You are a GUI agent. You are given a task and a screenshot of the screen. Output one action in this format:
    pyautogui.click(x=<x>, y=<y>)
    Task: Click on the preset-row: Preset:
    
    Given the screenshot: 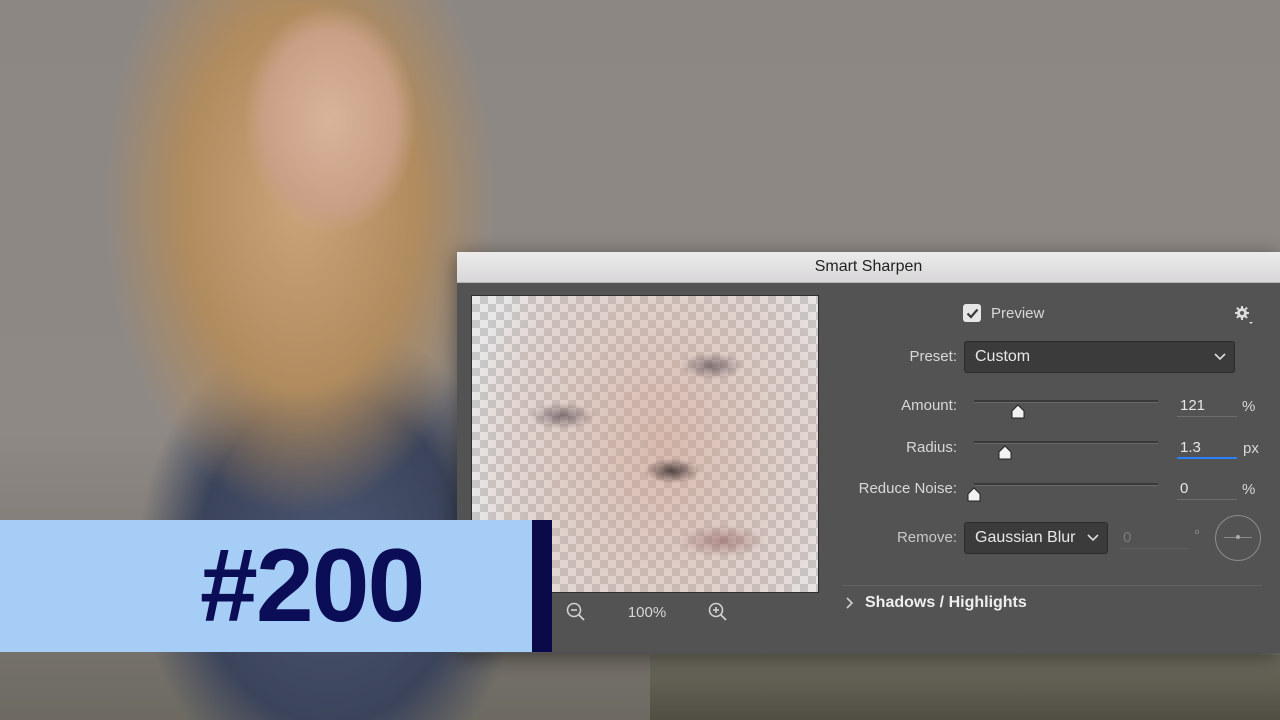 What is the action you would take?
    pyautogui.click(x=897, y=356)
    